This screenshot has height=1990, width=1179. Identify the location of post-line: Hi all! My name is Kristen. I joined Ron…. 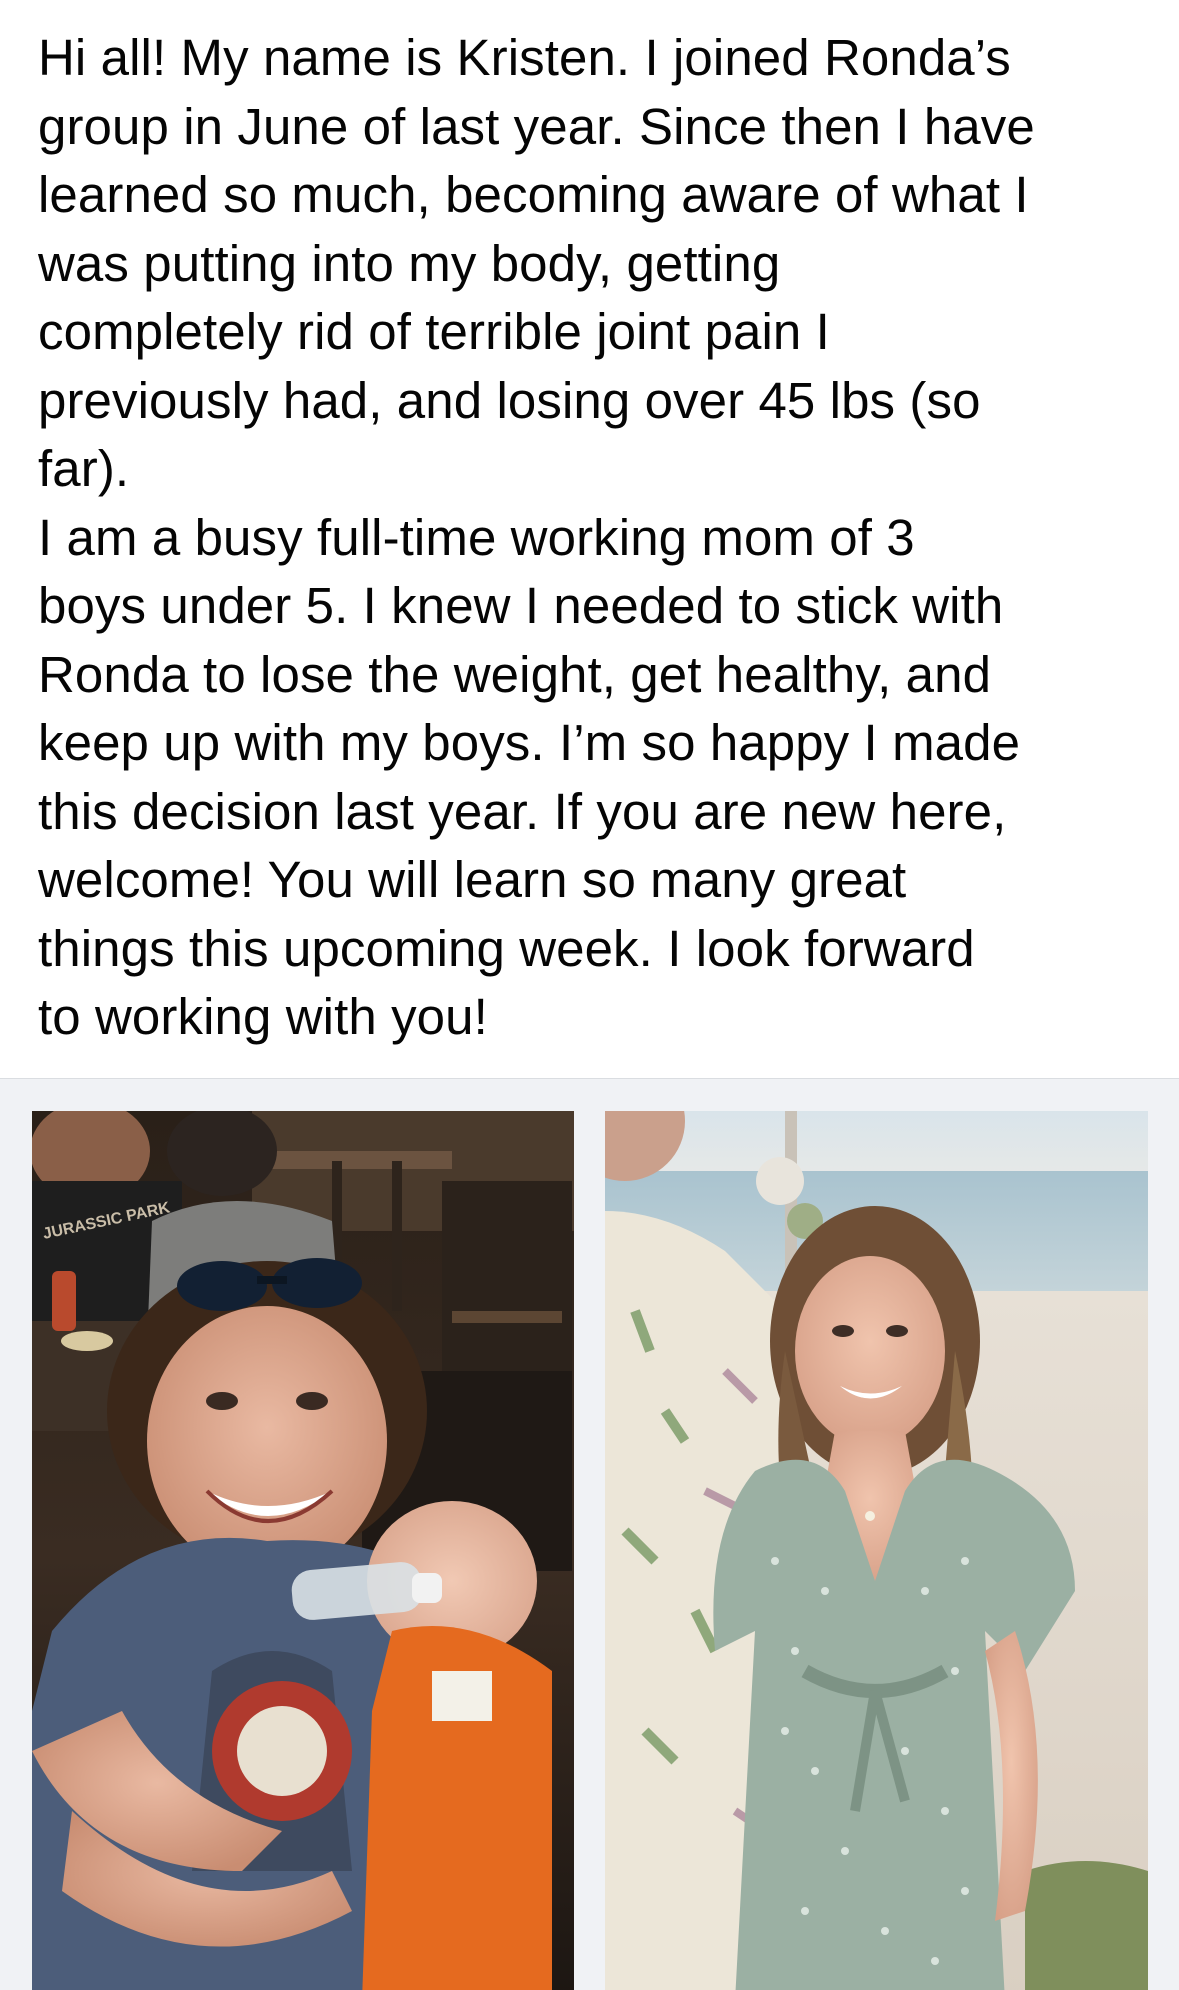
(524, 57).